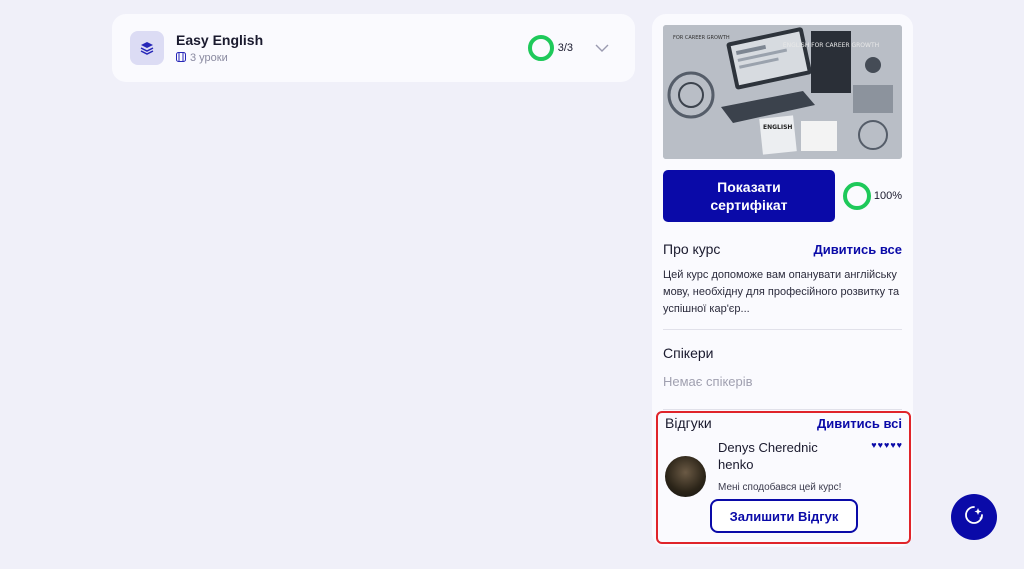 Image resolution: width=1024 pixels, height=569 pixels. I want to click on chevron-down-icon, so click(602, 48).